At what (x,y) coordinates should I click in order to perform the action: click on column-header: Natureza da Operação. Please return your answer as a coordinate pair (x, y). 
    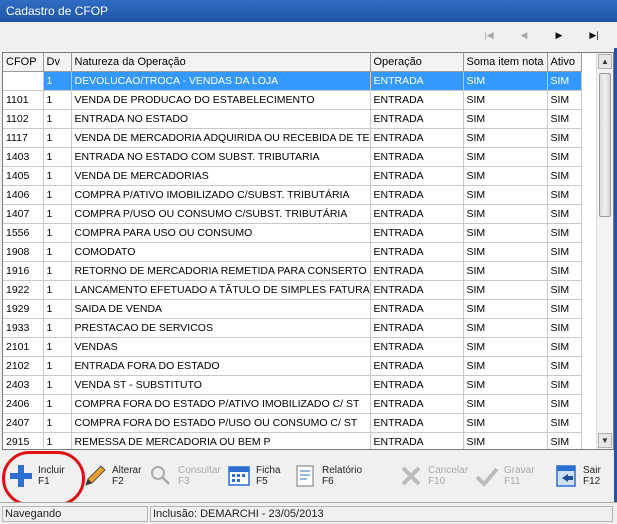
    Looking at the image, I should click on (221, 62).